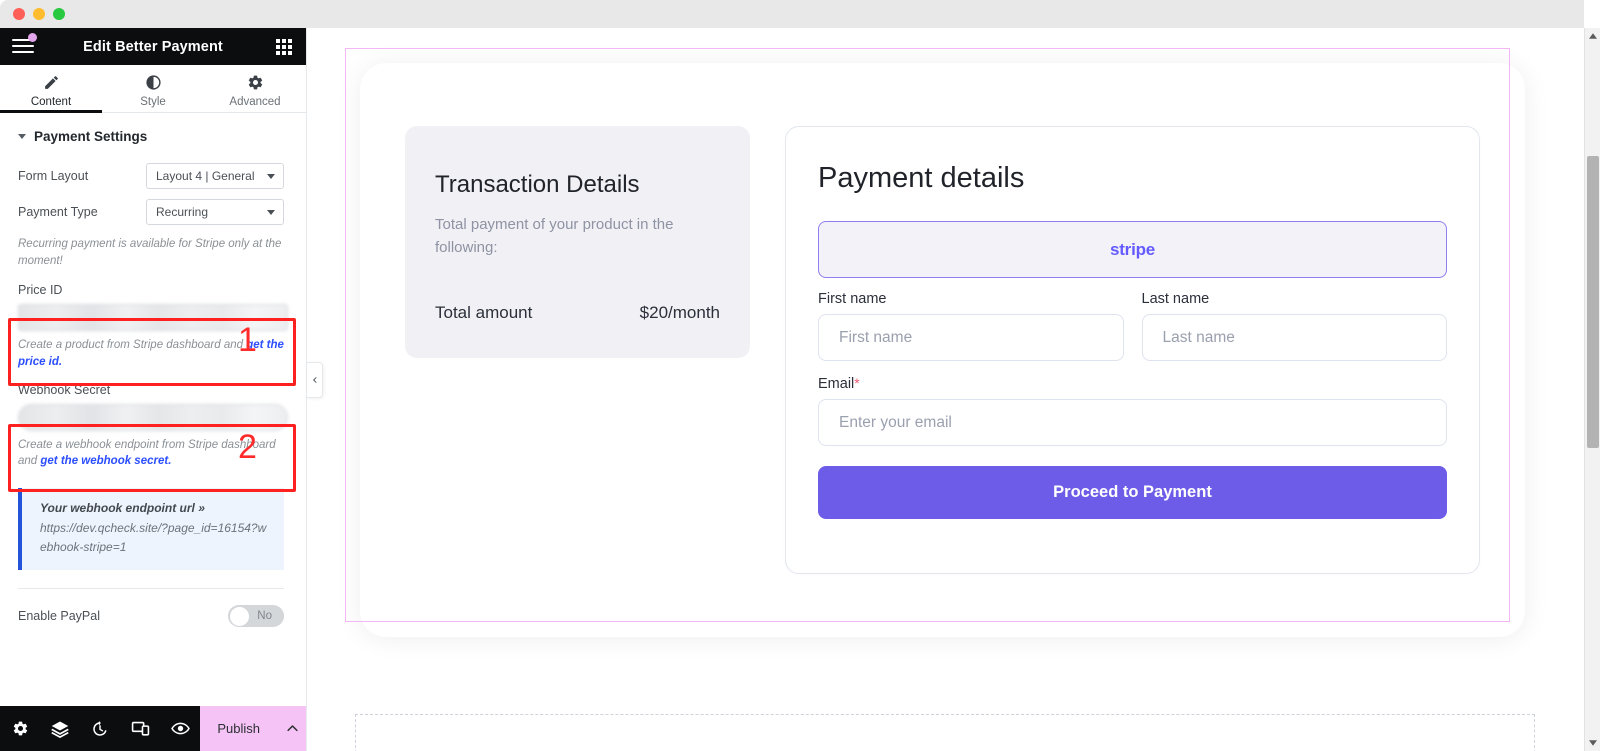  Describe the element at coordinates (32, 37) in the screenshot. I see `notification-dot-icon` at that location.